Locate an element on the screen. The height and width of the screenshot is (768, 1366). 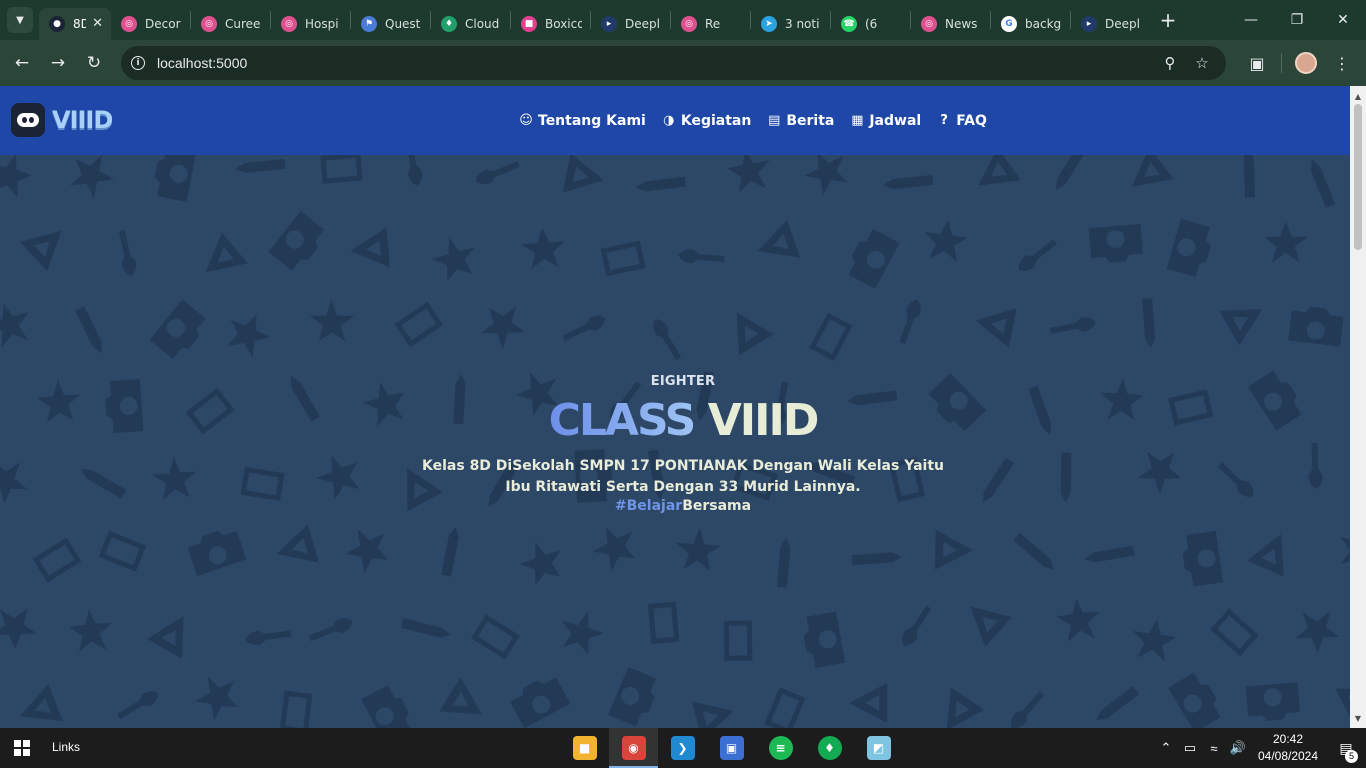
bookmark-star-icon: ☆ is located at coordinates (1202, 63).